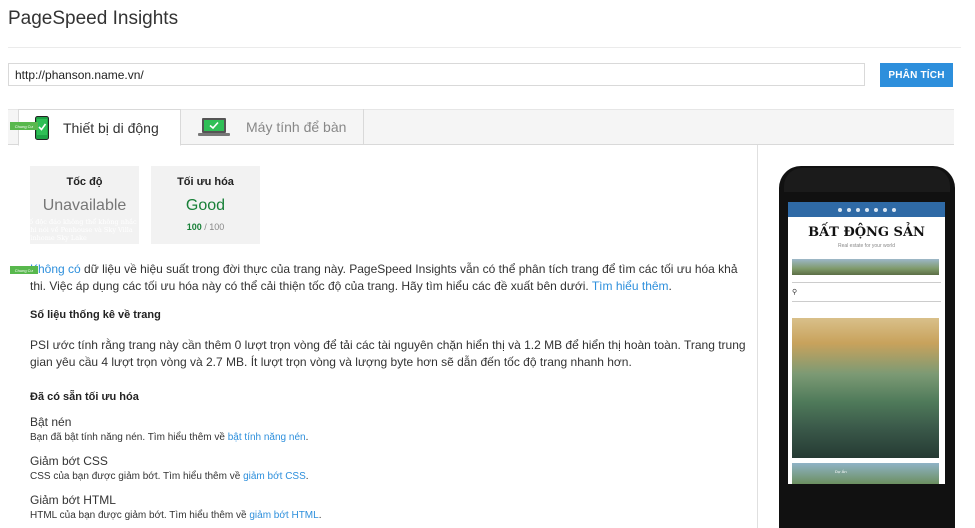 The width and height of the screenshot is (975, 528). What do you see at coordinates (865, 267) in the screenshot?
I see `preview-banner-image` at bounding box center [865, 267].